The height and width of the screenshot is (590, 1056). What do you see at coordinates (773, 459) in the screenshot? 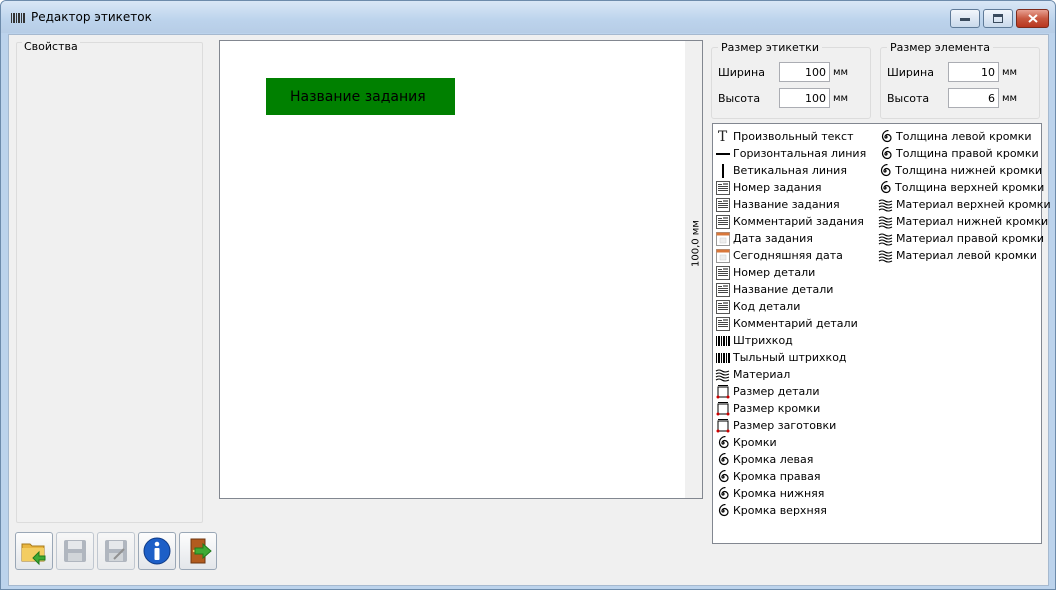
I see `tool-item-label: Кромка левая` at bounding box center [773, 459].